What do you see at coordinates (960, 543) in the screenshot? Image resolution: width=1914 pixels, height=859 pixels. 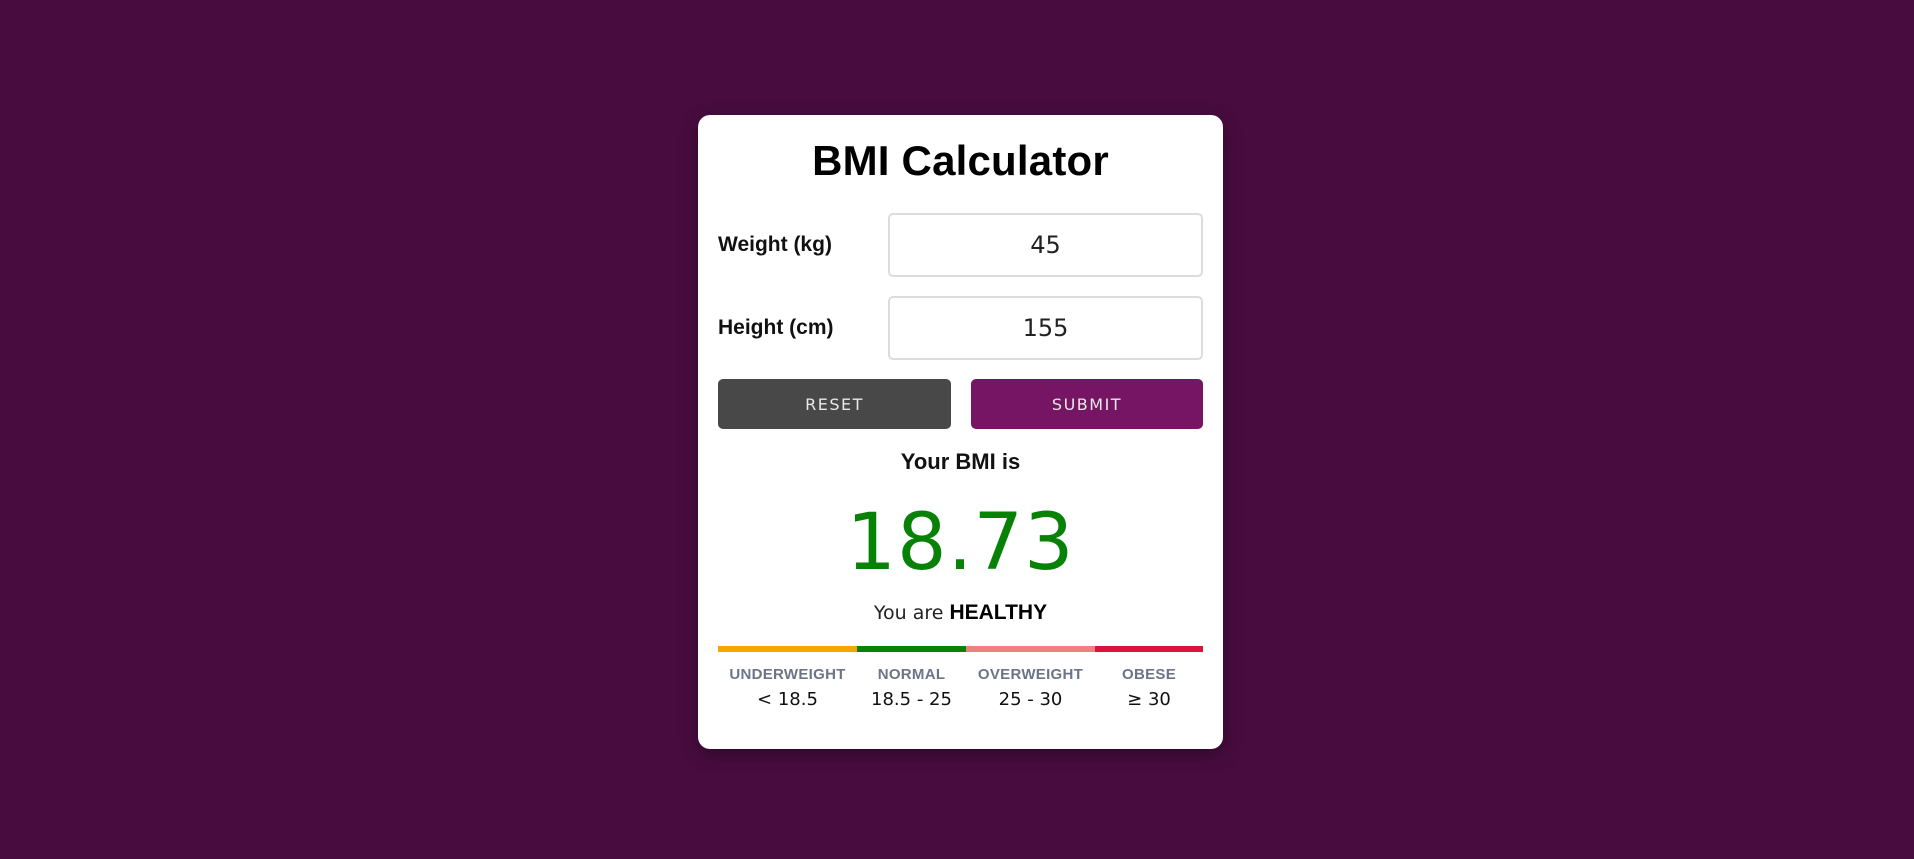 I see `bmi-value: 18.73` at bounding box center [960, 543].